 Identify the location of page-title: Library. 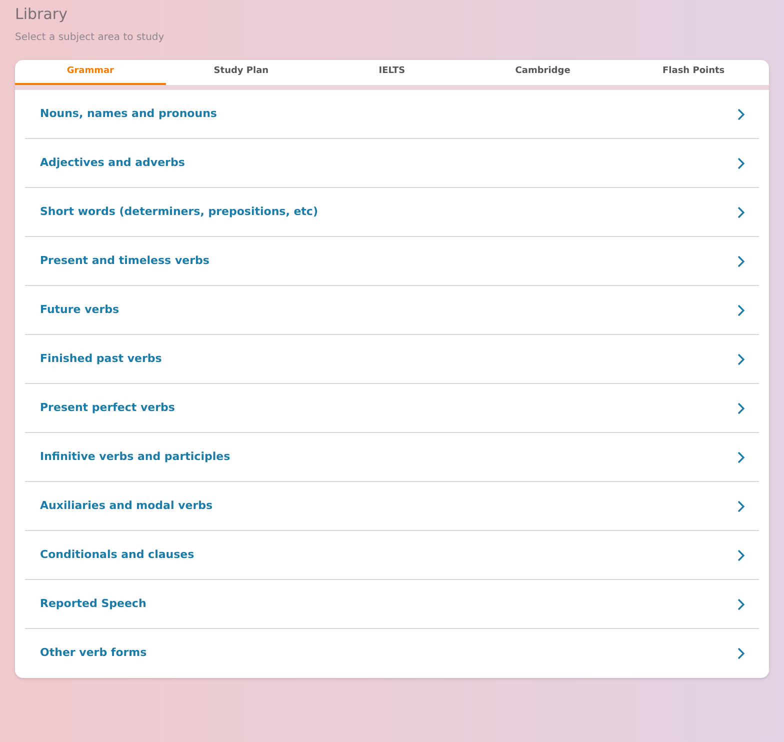
(41, 14).